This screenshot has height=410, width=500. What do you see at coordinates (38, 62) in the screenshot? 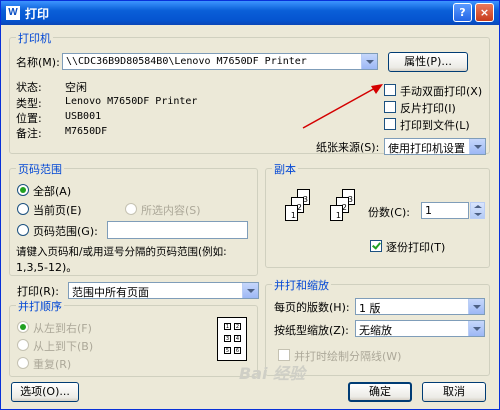
I see `printer-name-label: 名称(M):` at bounding box center [38, 62].